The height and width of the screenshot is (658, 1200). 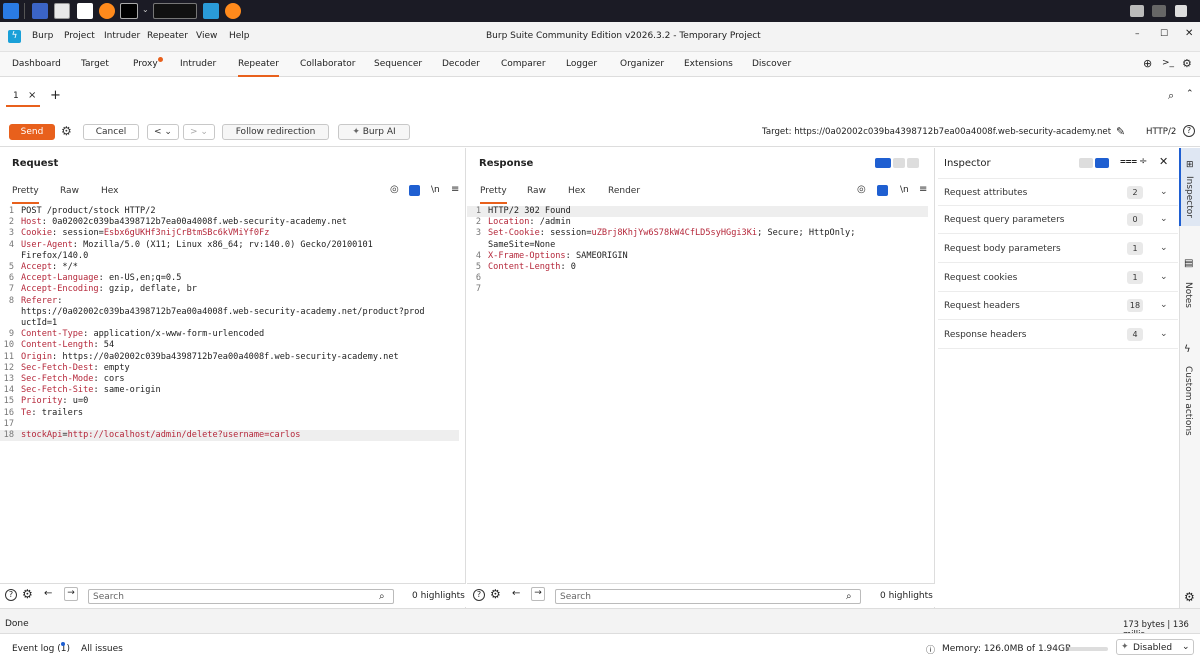 I want to click on search-tabs-icon: ⌕, so click(x=1171, y=96).